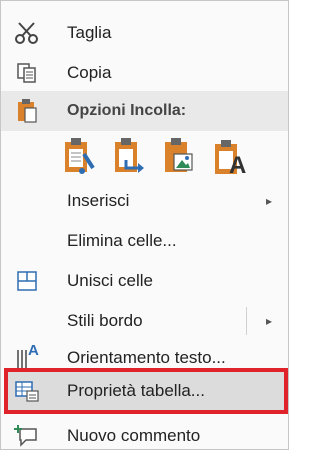 The height and width of the screenshot is (456, 320). Describe the element at coordinates (27, 111) in the screenshot. I see `clipboard-icon` at that location.